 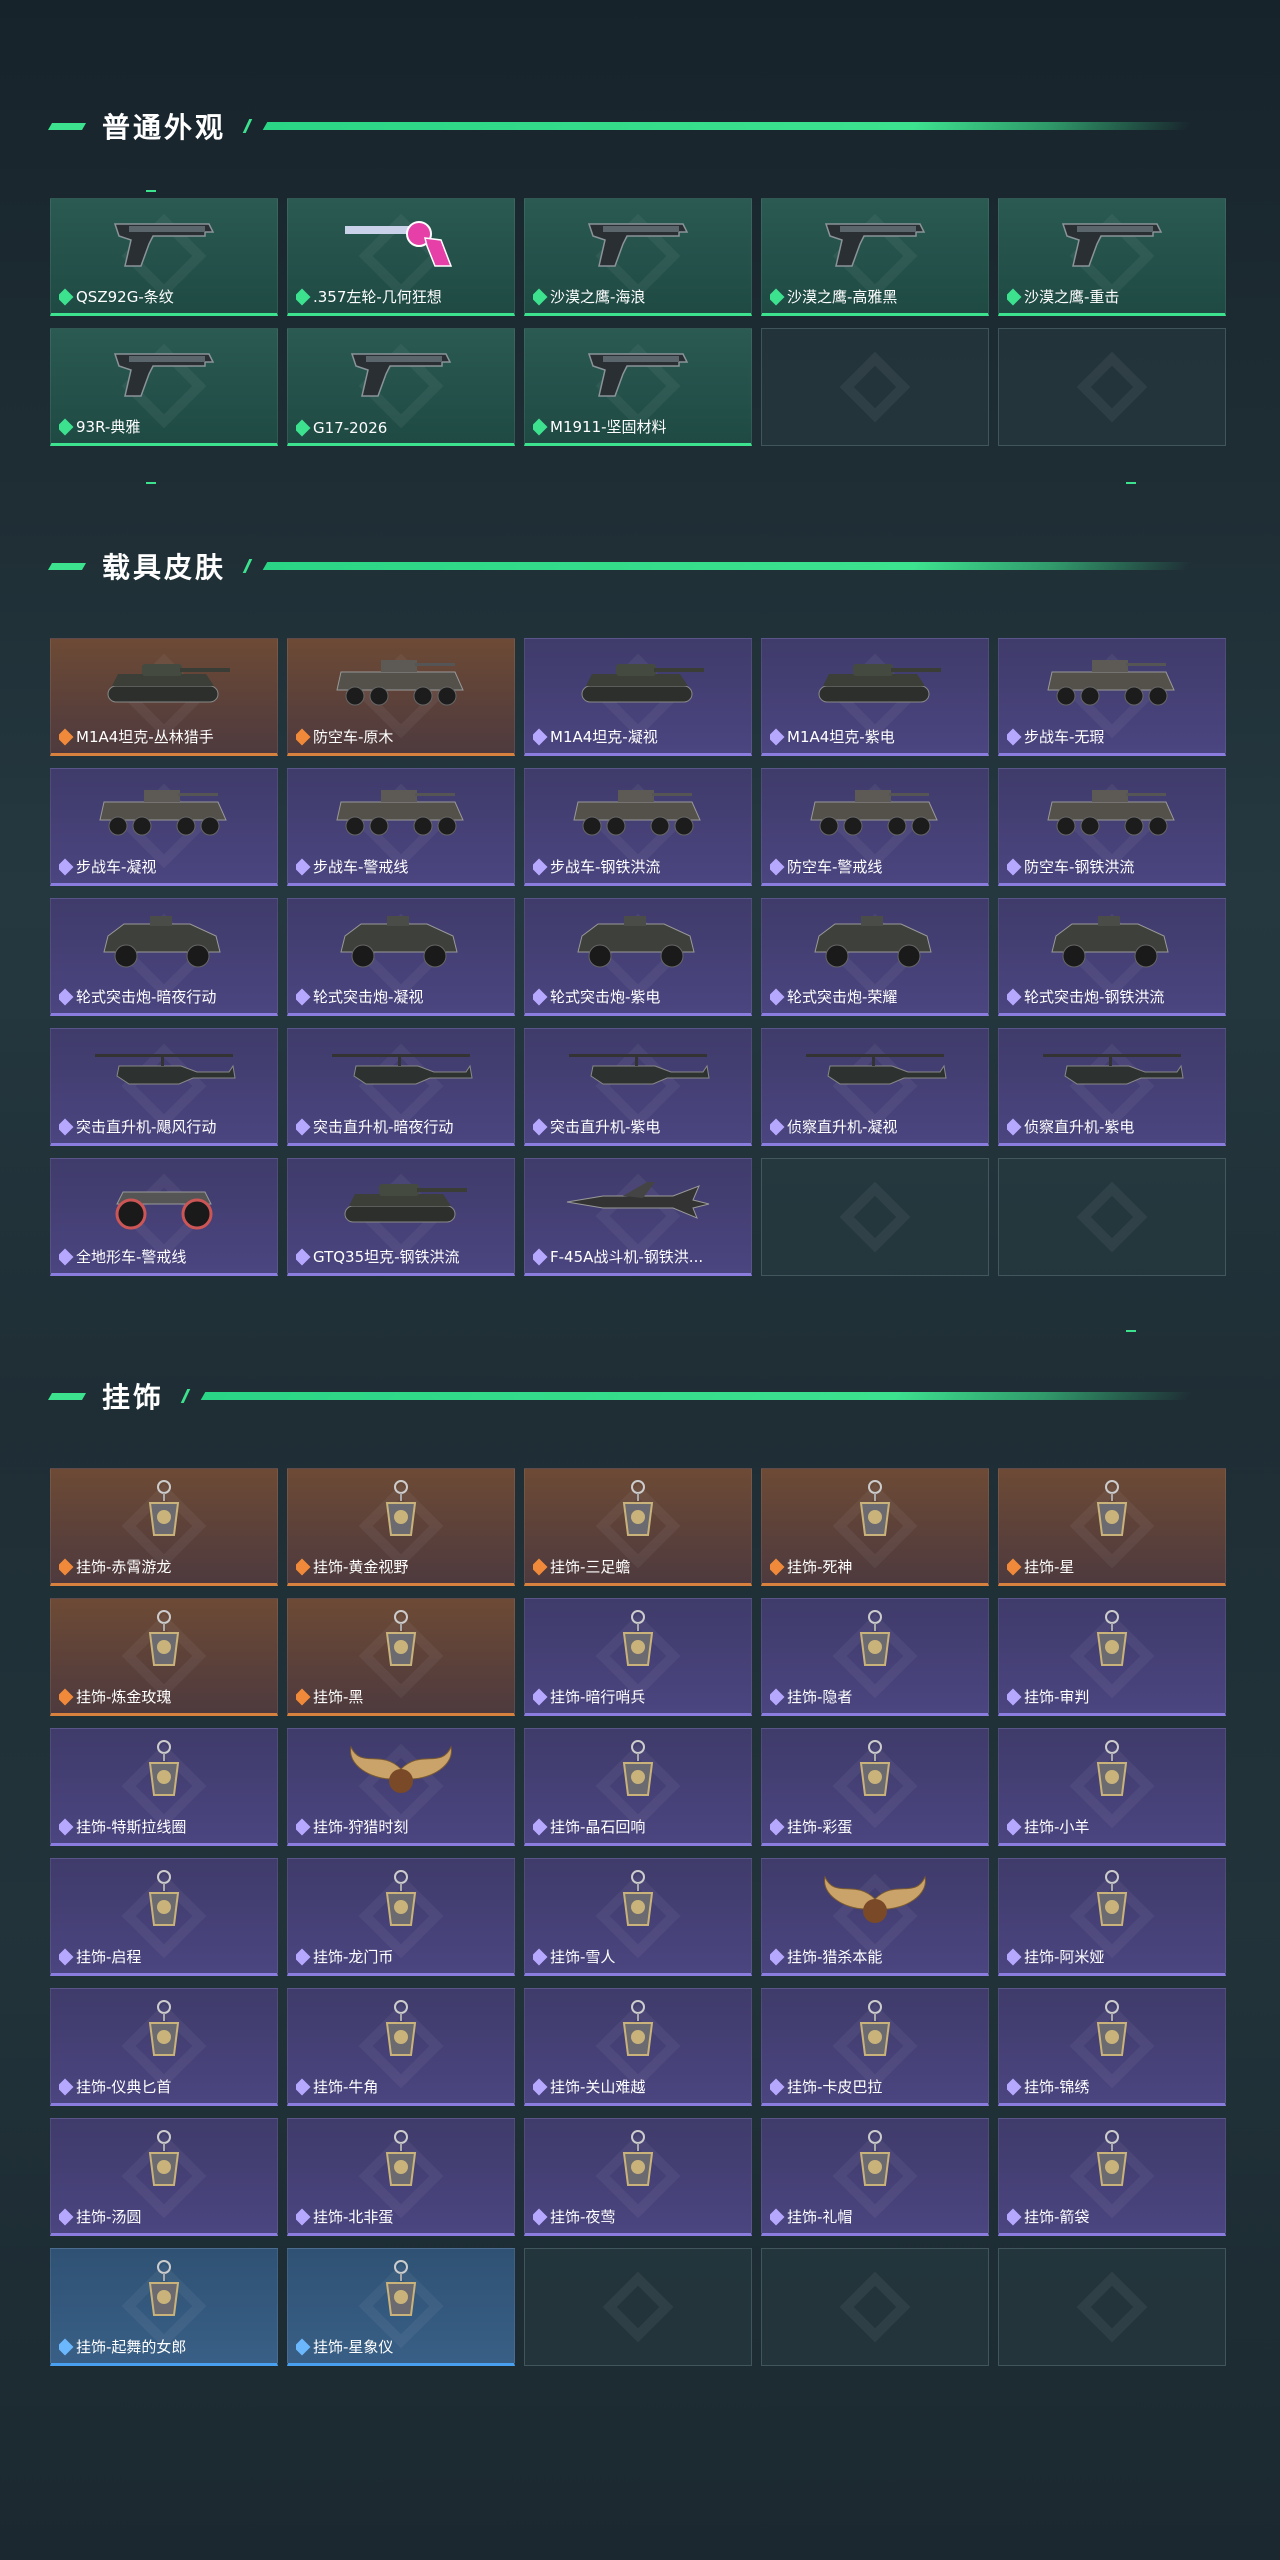 What do you see at coordinates (596, 1126) in the screenshot?
I see `item-label-row: 突击直升机-紫电` at bounding box center [596, 1126].